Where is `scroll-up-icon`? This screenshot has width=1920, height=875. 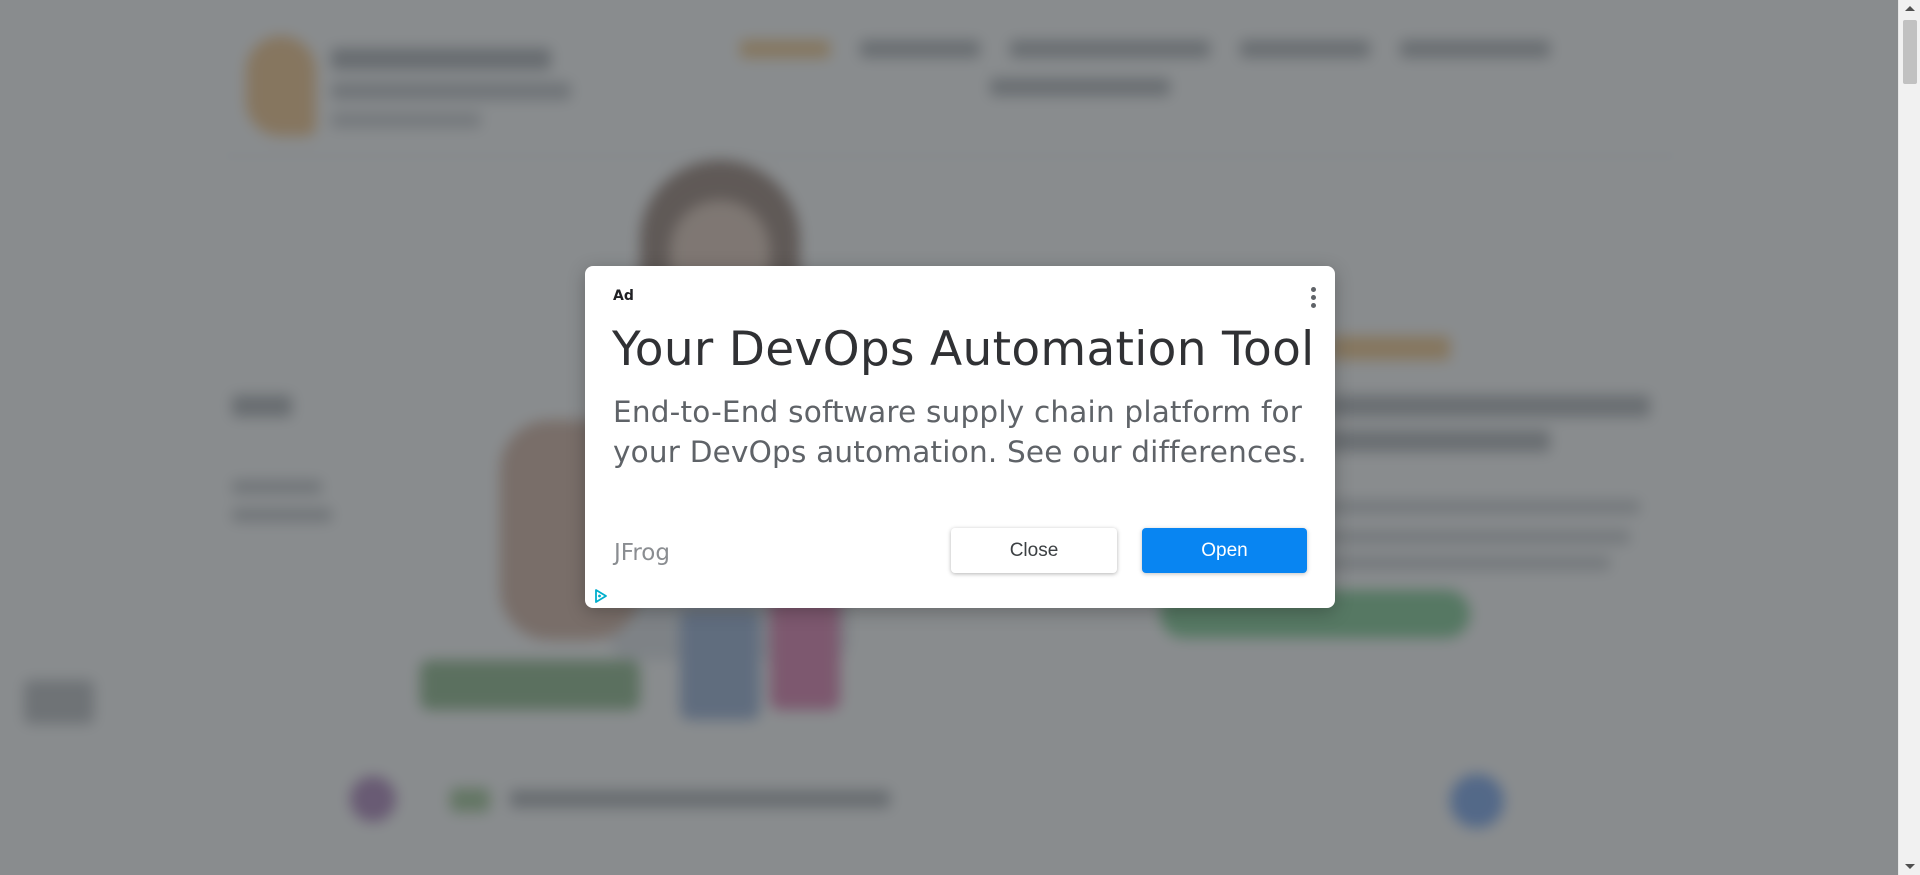
scroll-up-icon is located at coordinates (1910, 8).